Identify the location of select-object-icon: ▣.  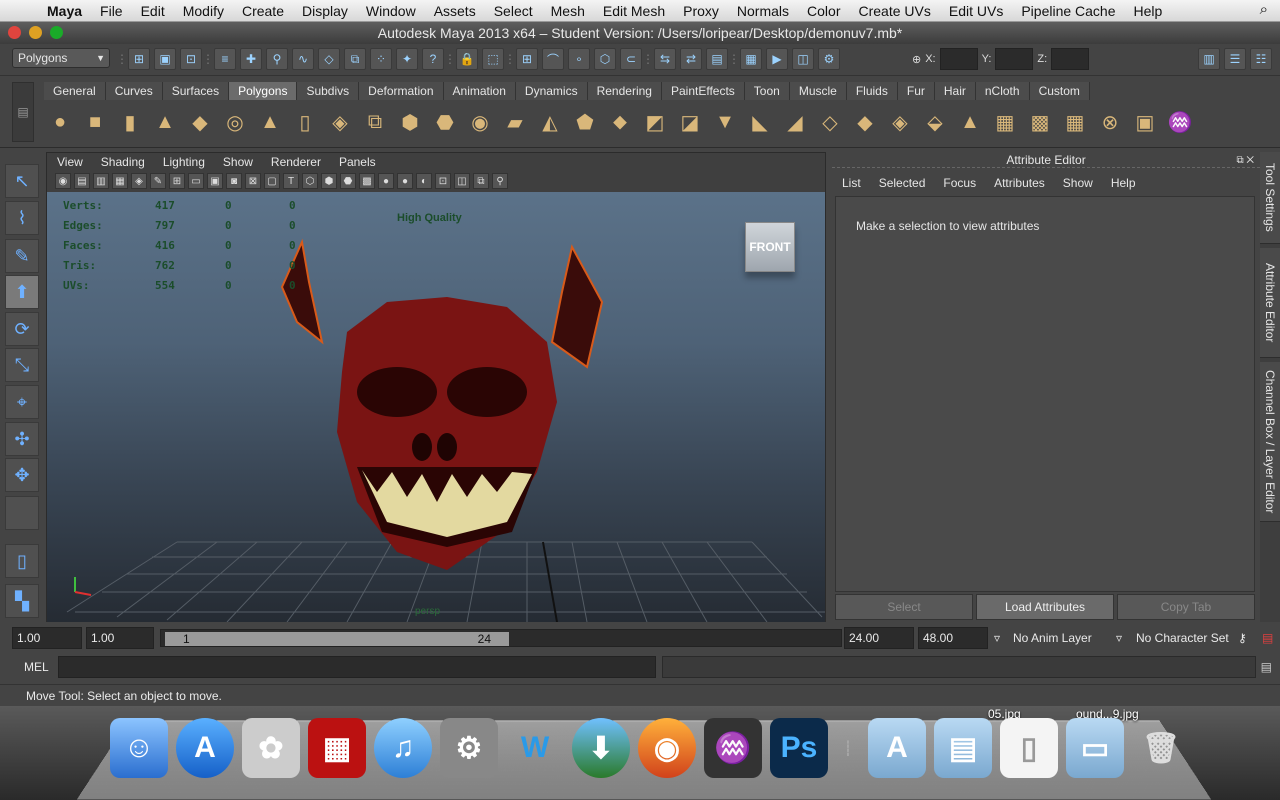
(165, 59).